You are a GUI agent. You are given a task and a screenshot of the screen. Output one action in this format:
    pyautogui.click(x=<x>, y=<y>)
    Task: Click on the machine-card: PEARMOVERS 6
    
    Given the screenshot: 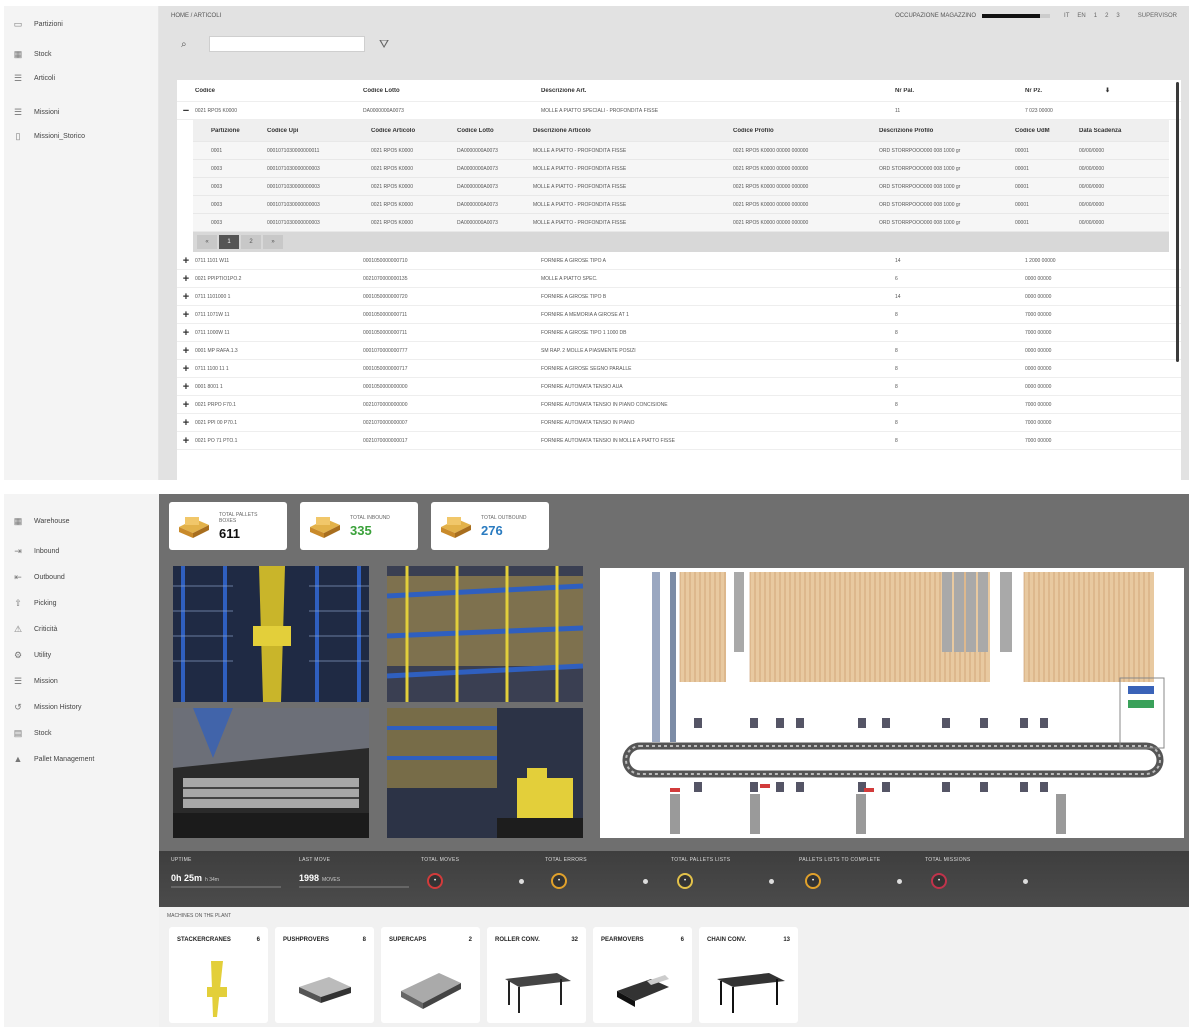 What is the action you would take?
    pyautogui.click(x=642, y=975)
    